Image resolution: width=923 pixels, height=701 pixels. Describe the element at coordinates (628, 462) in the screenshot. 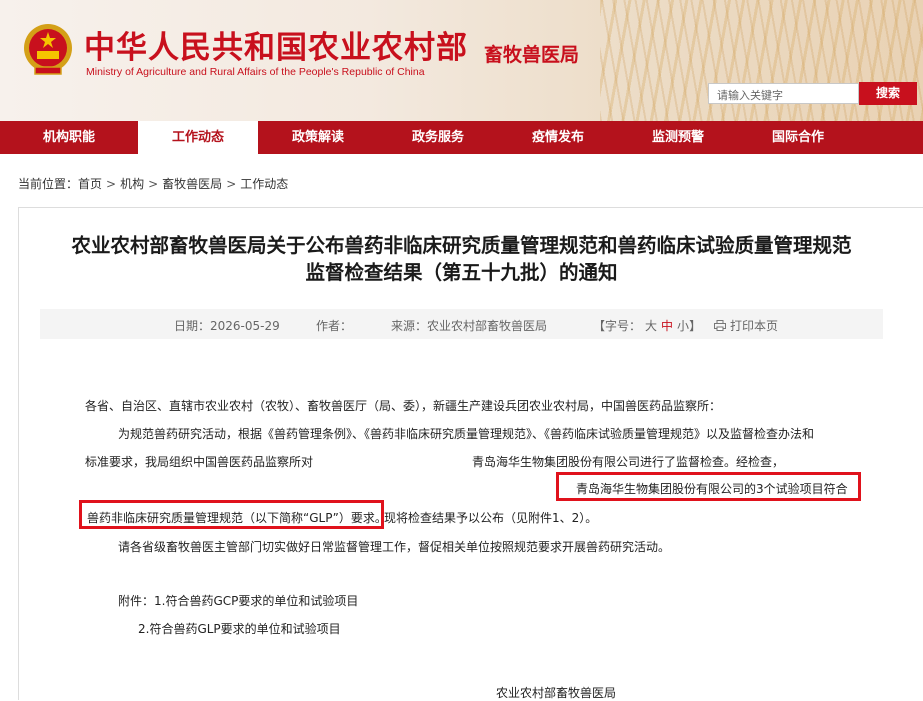

I see `paragraph1-line2b: 青岛海华生物集团股份有限公司进行了监督检查。经检查，` at that location.